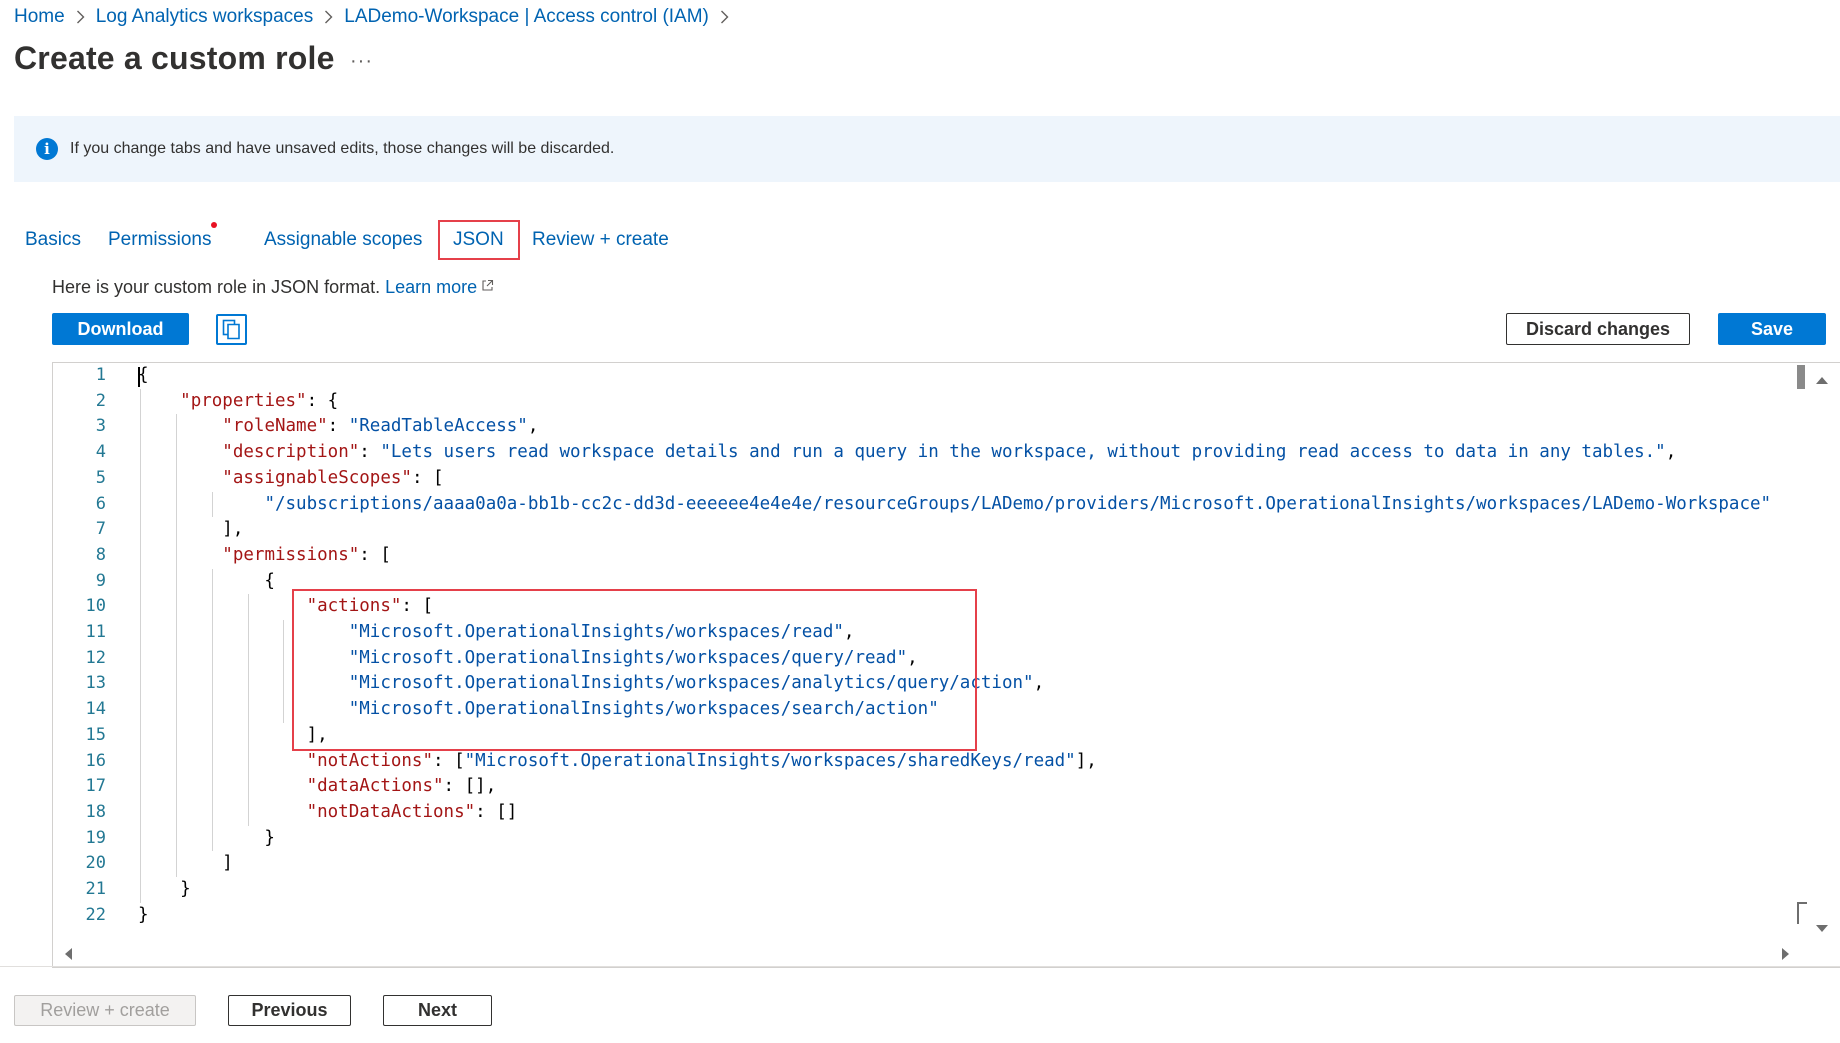 Image resolution: width=1840 pixels, height=1043 pixels. I want to click on breadcrumb-workspace-iam: LADemo-Workspace | Access control (IAM), so click(526, 17).